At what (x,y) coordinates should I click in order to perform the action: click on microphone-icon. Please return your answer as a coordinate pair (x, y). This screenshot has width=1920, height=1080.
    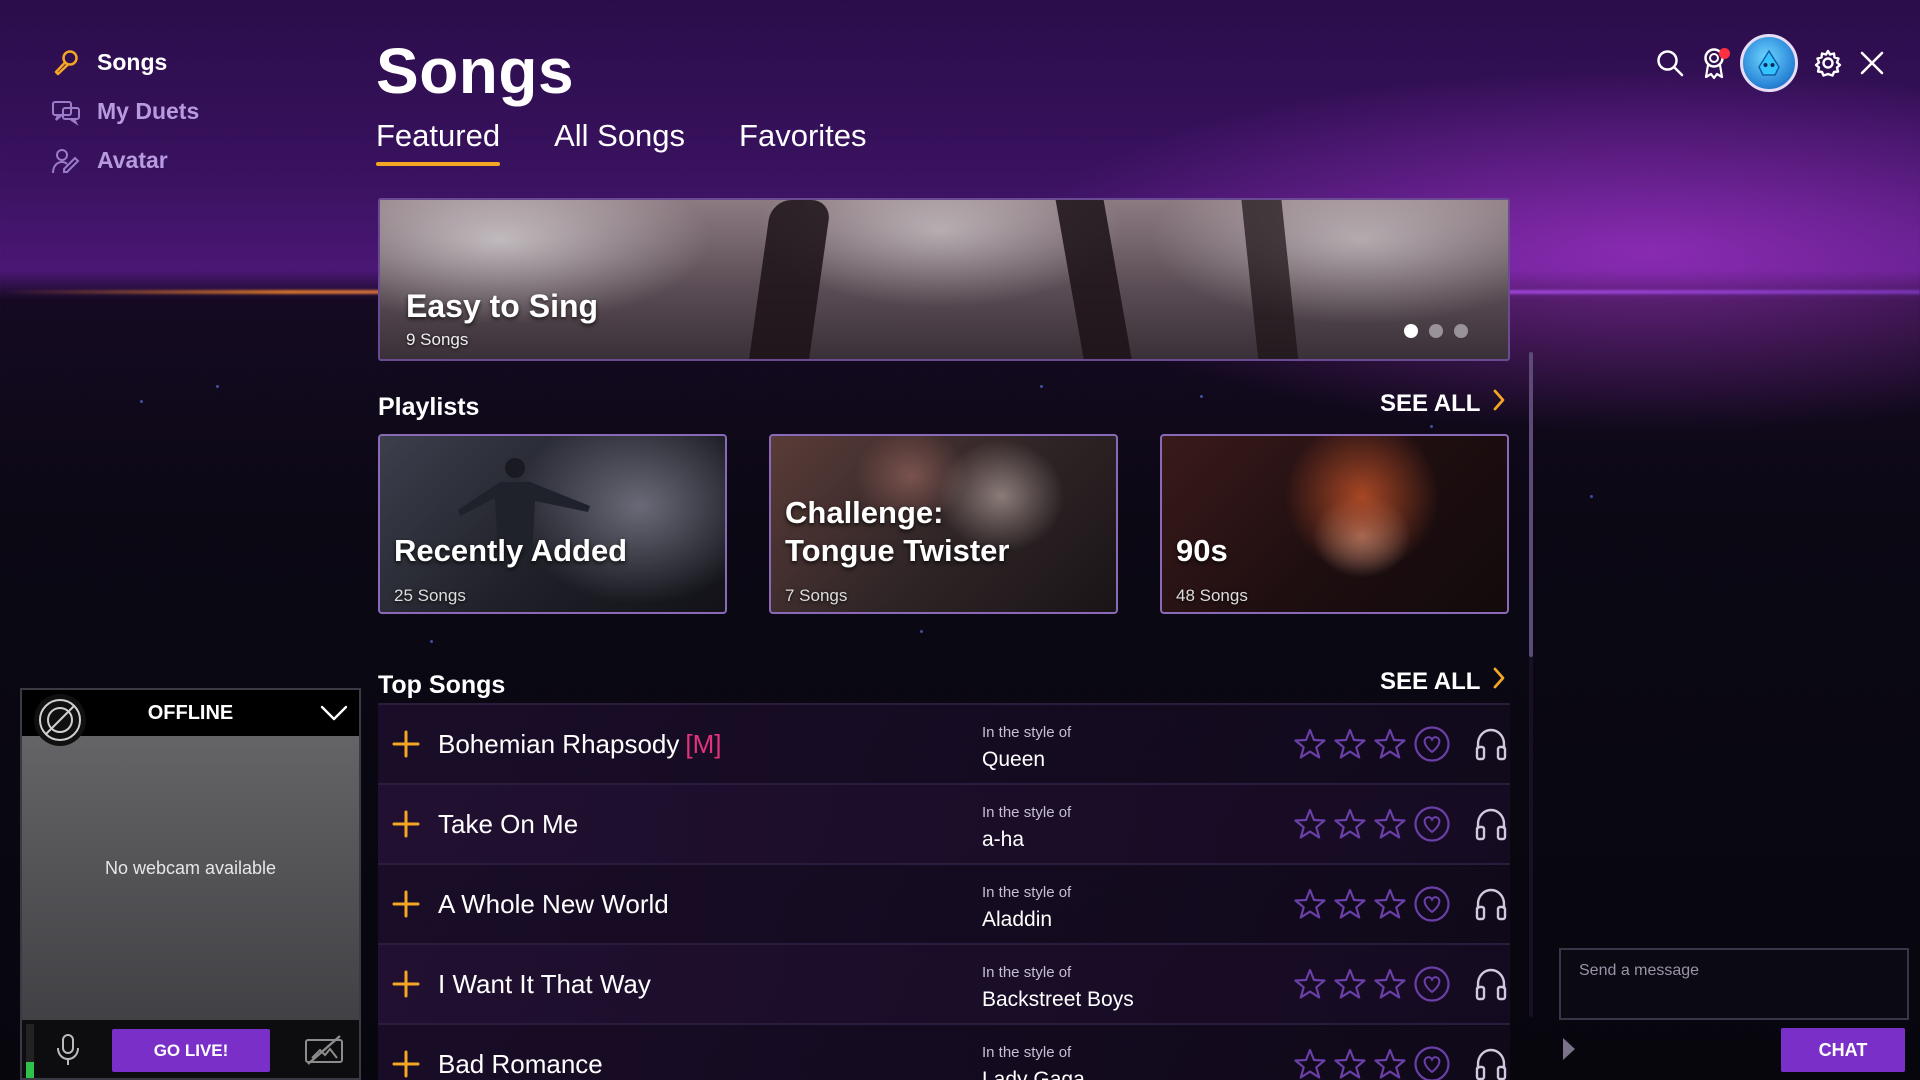
    Looking at the image, I should click on (66, 63).